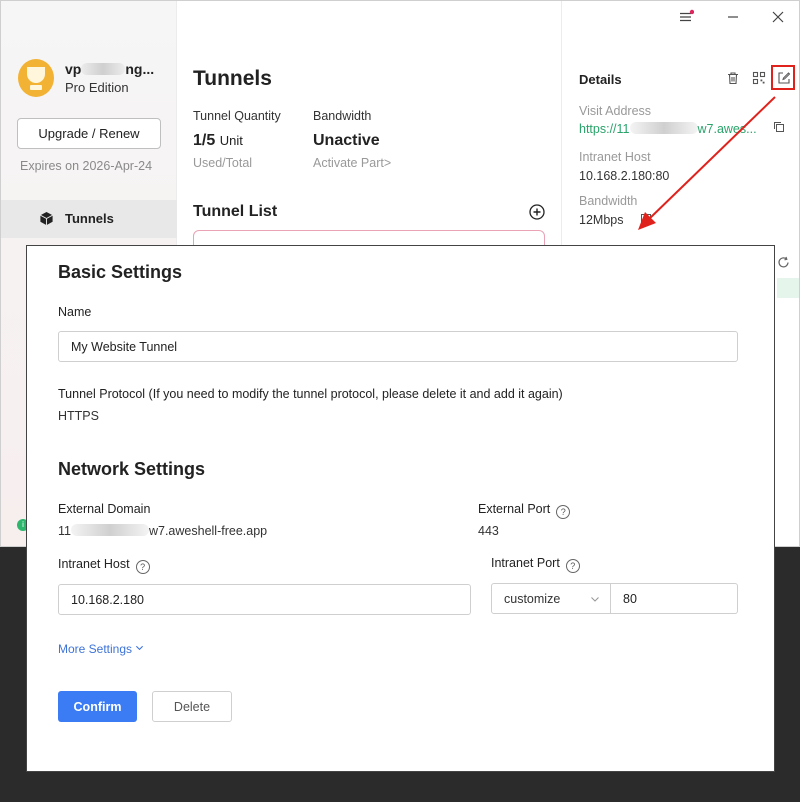 The width and height of the screenshot is (800, 802). I want to click on more-settings-label: More Settings, so click(95, 649).